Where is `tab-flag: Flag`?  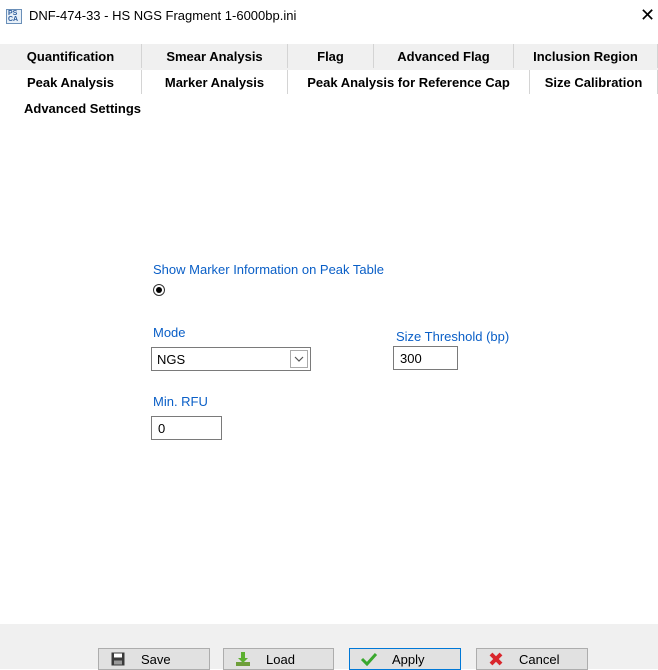
tab-flag: Flag is located at coordinates (331, 56).